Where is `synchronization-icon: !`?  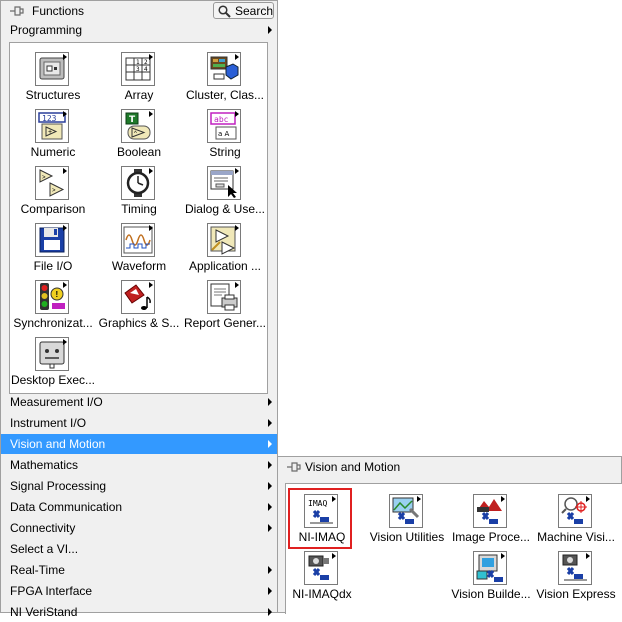
synchronization-icon: ! is located at coordinates (52, 297).